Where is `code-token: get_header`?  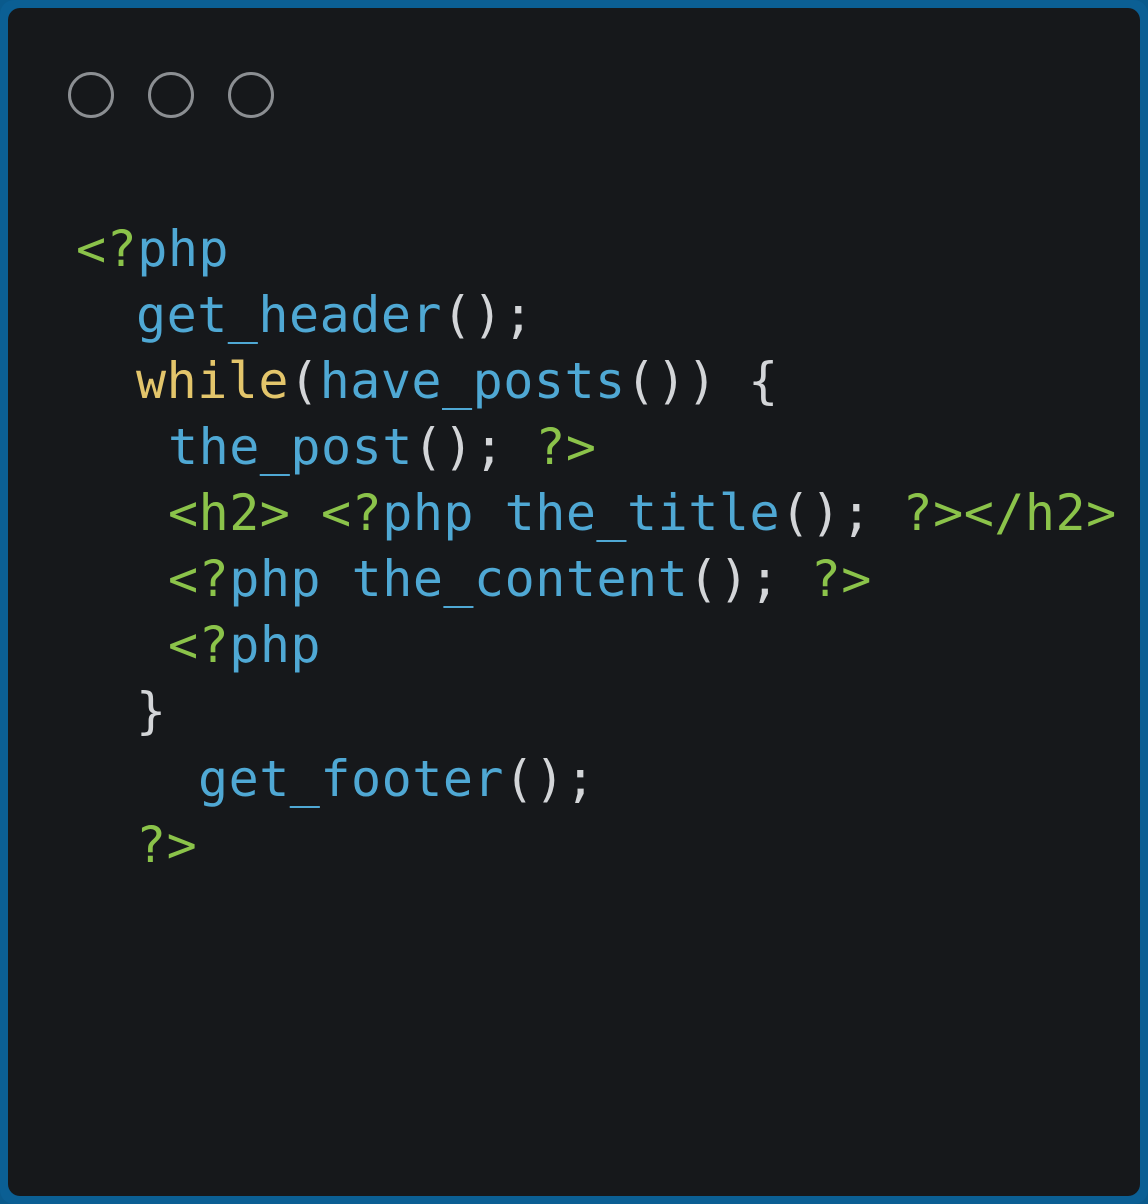
code-token: get_header is located at coordinates (289, 315).